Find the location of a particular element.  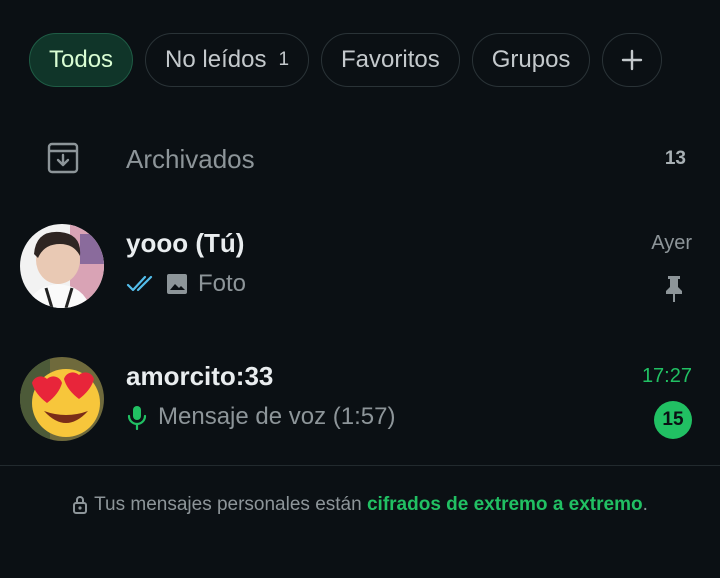

archived-label: Archivados is located at coordinates (190, 159).